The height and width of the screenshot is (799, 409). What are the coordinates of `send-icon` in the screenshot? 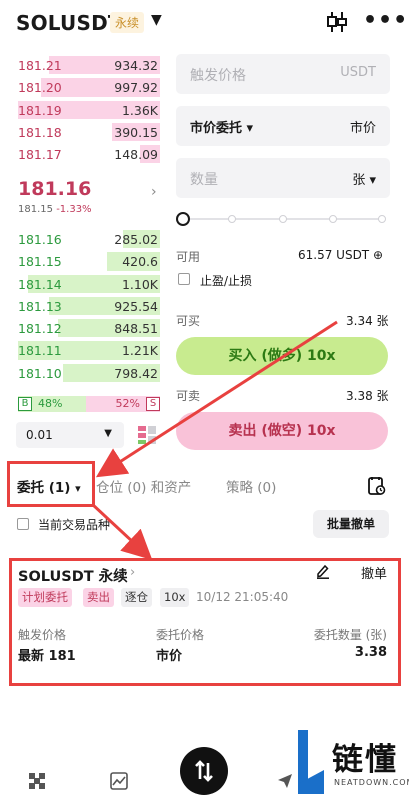 It's located at (285, 781).